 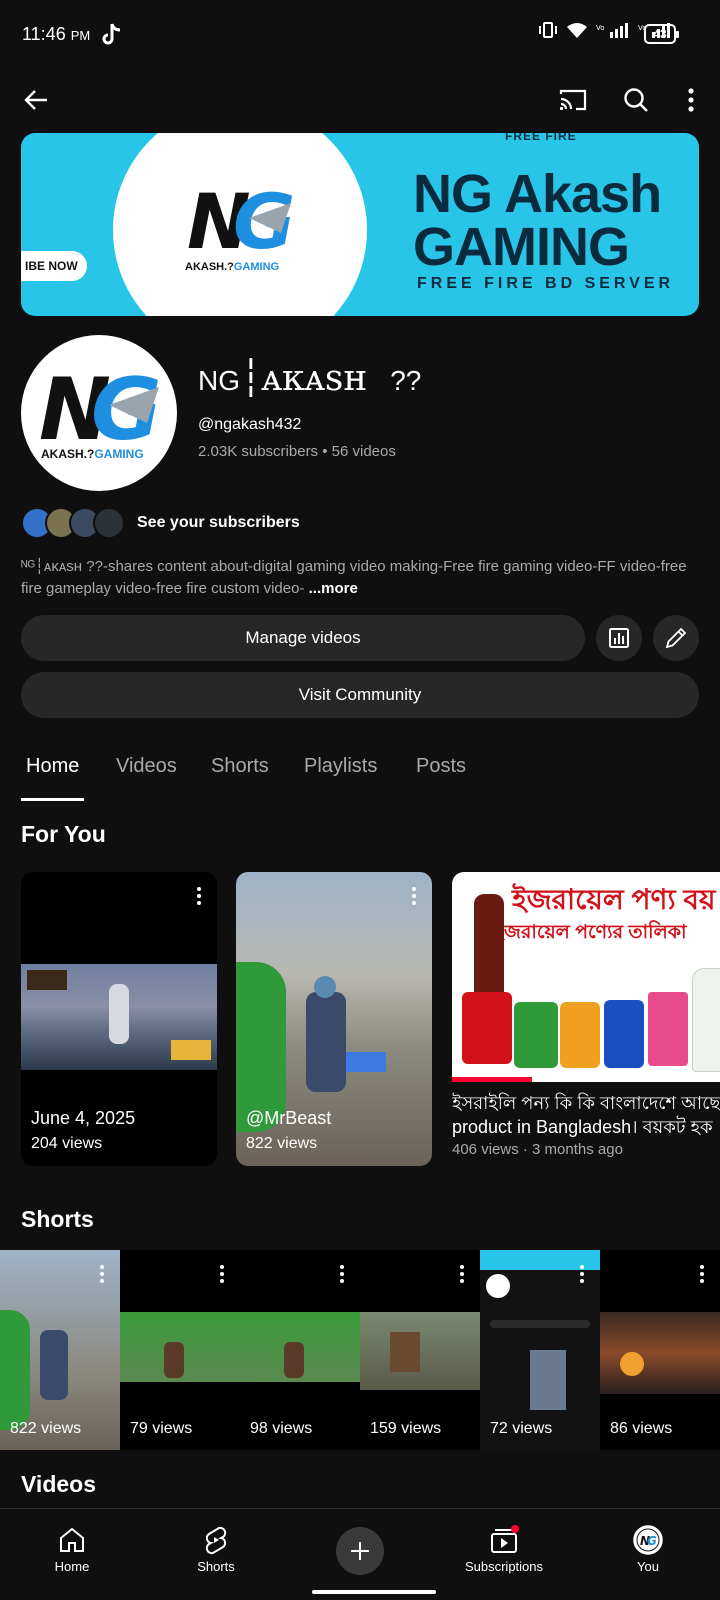 I want to click on svg-text: Vo, so click(x=600, y=28).